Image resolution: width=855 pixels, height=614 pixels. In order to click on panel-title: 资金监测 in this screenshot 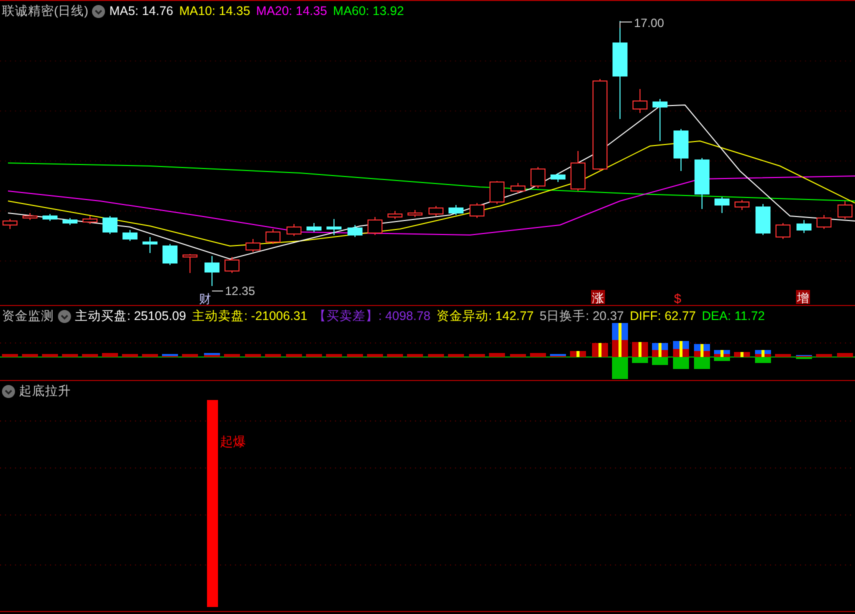, I will do `click(28, 316)`.